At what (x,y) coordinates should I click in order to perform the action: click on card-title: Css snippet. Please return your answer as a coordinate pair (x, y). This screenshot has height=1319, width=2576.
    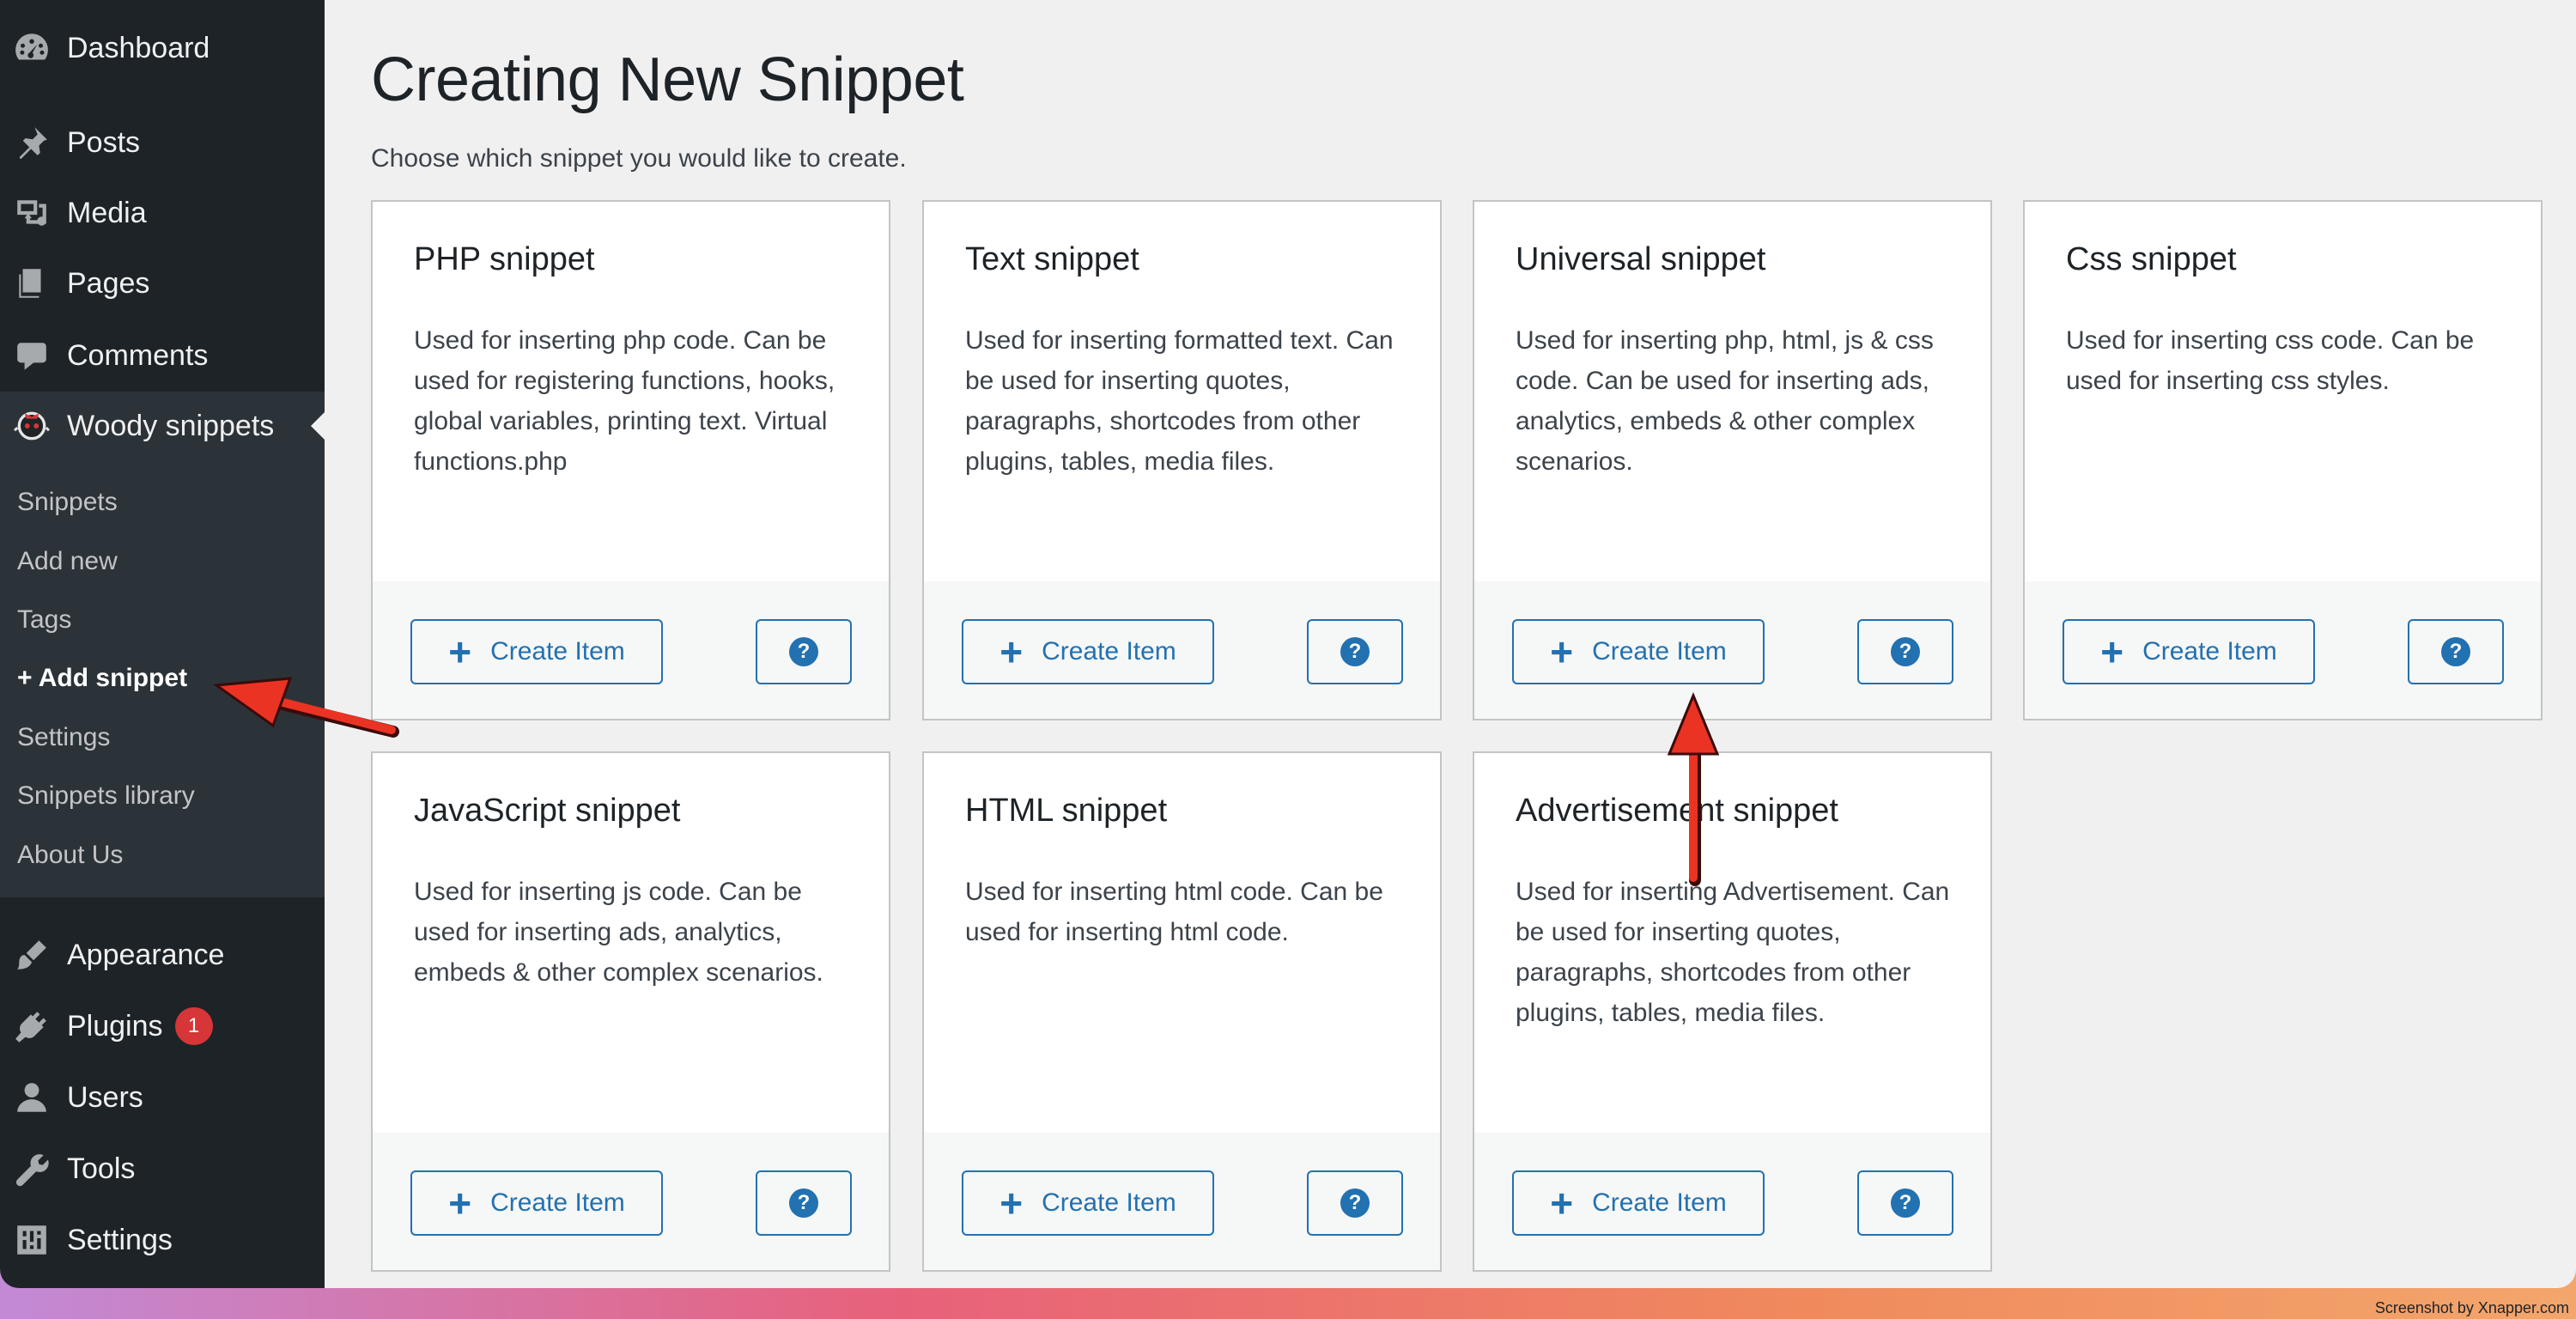
    Looking at the image, I should click on (2151, 259).